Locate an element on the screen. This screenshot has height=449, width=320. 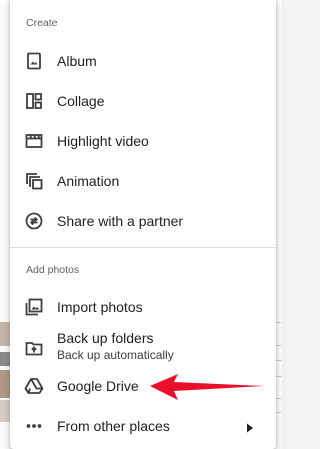
menu-item-import-photos: Import photos is located at coordinates (143, 307).